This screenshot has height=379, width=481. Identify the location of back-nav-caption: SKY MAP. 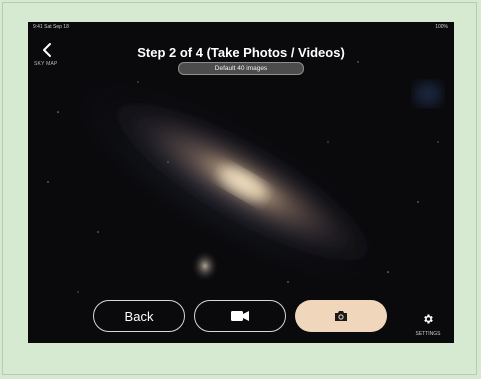
(46, 64).